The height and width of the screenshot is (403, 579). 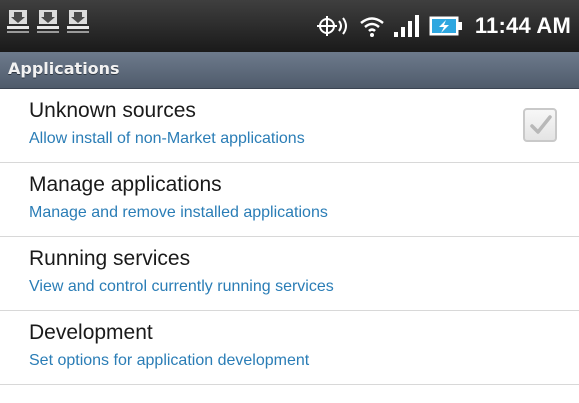 What do you see at coordinates (289, 70) in the screenshot?
I see `title-bar: Applications` at bounding box center [289, 70].